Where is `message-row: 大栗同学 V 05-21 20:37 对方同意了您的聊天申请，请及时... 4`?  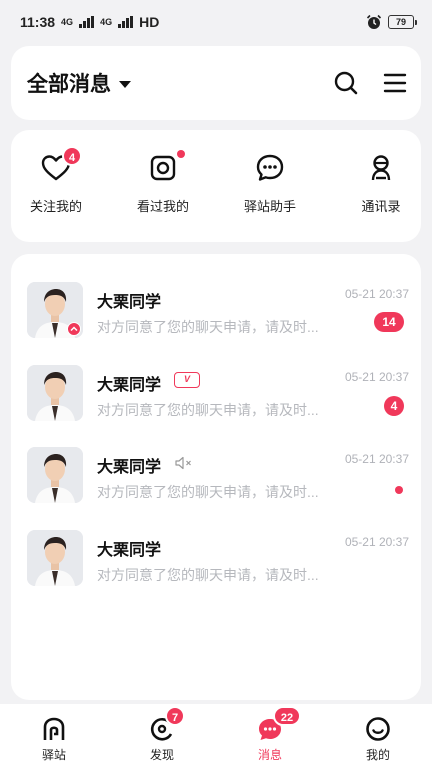 message-row: 大栗同学 V 05-21 20:37 对方同意了您的聊天申请，请及时... 4 is located at coordinates (216, 379).